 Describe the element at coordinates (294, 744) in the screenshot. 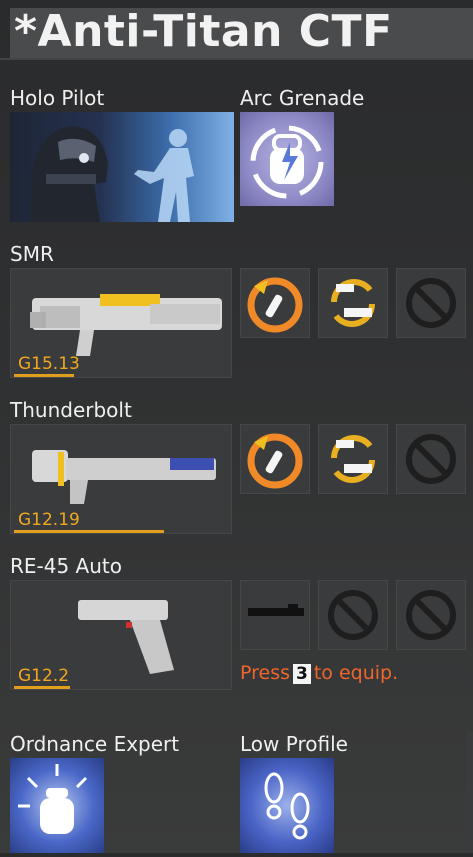

I see `kit2-label: Low Profile` at that location.